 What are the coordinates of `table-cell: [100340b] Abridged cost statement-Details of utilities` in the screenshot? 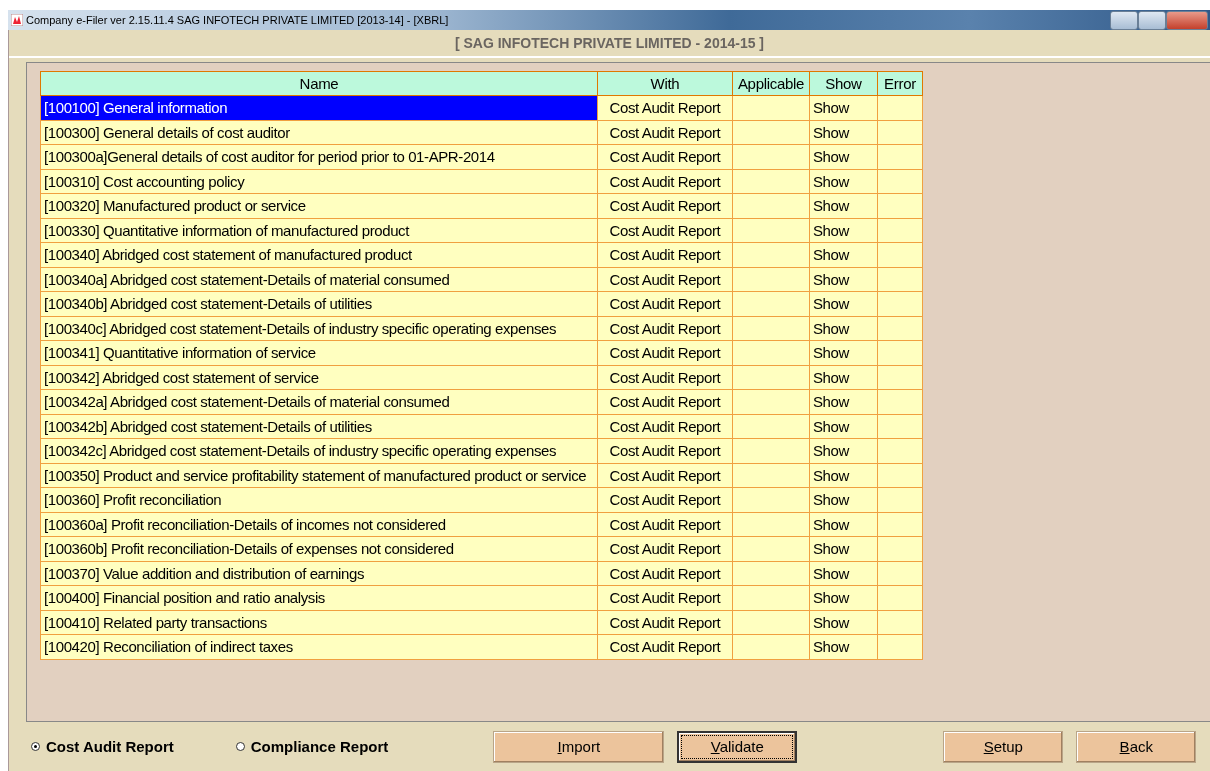 It's located at (319, 303).